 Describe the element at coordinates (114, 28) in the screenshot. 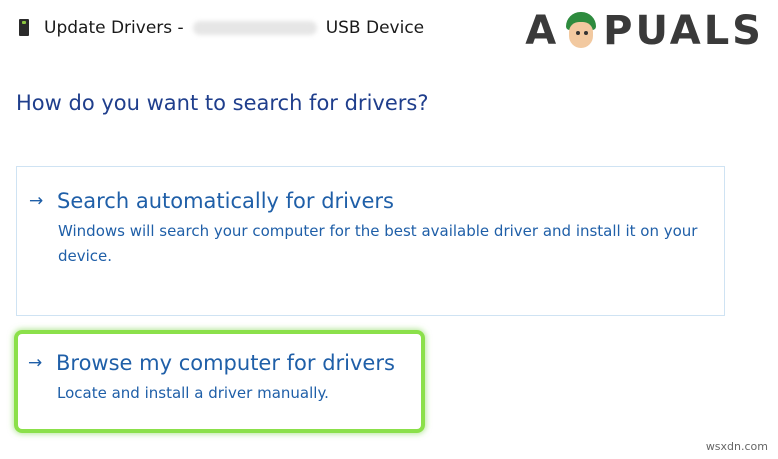

I see `window-title-prefix: Update Drivers -` at that location.